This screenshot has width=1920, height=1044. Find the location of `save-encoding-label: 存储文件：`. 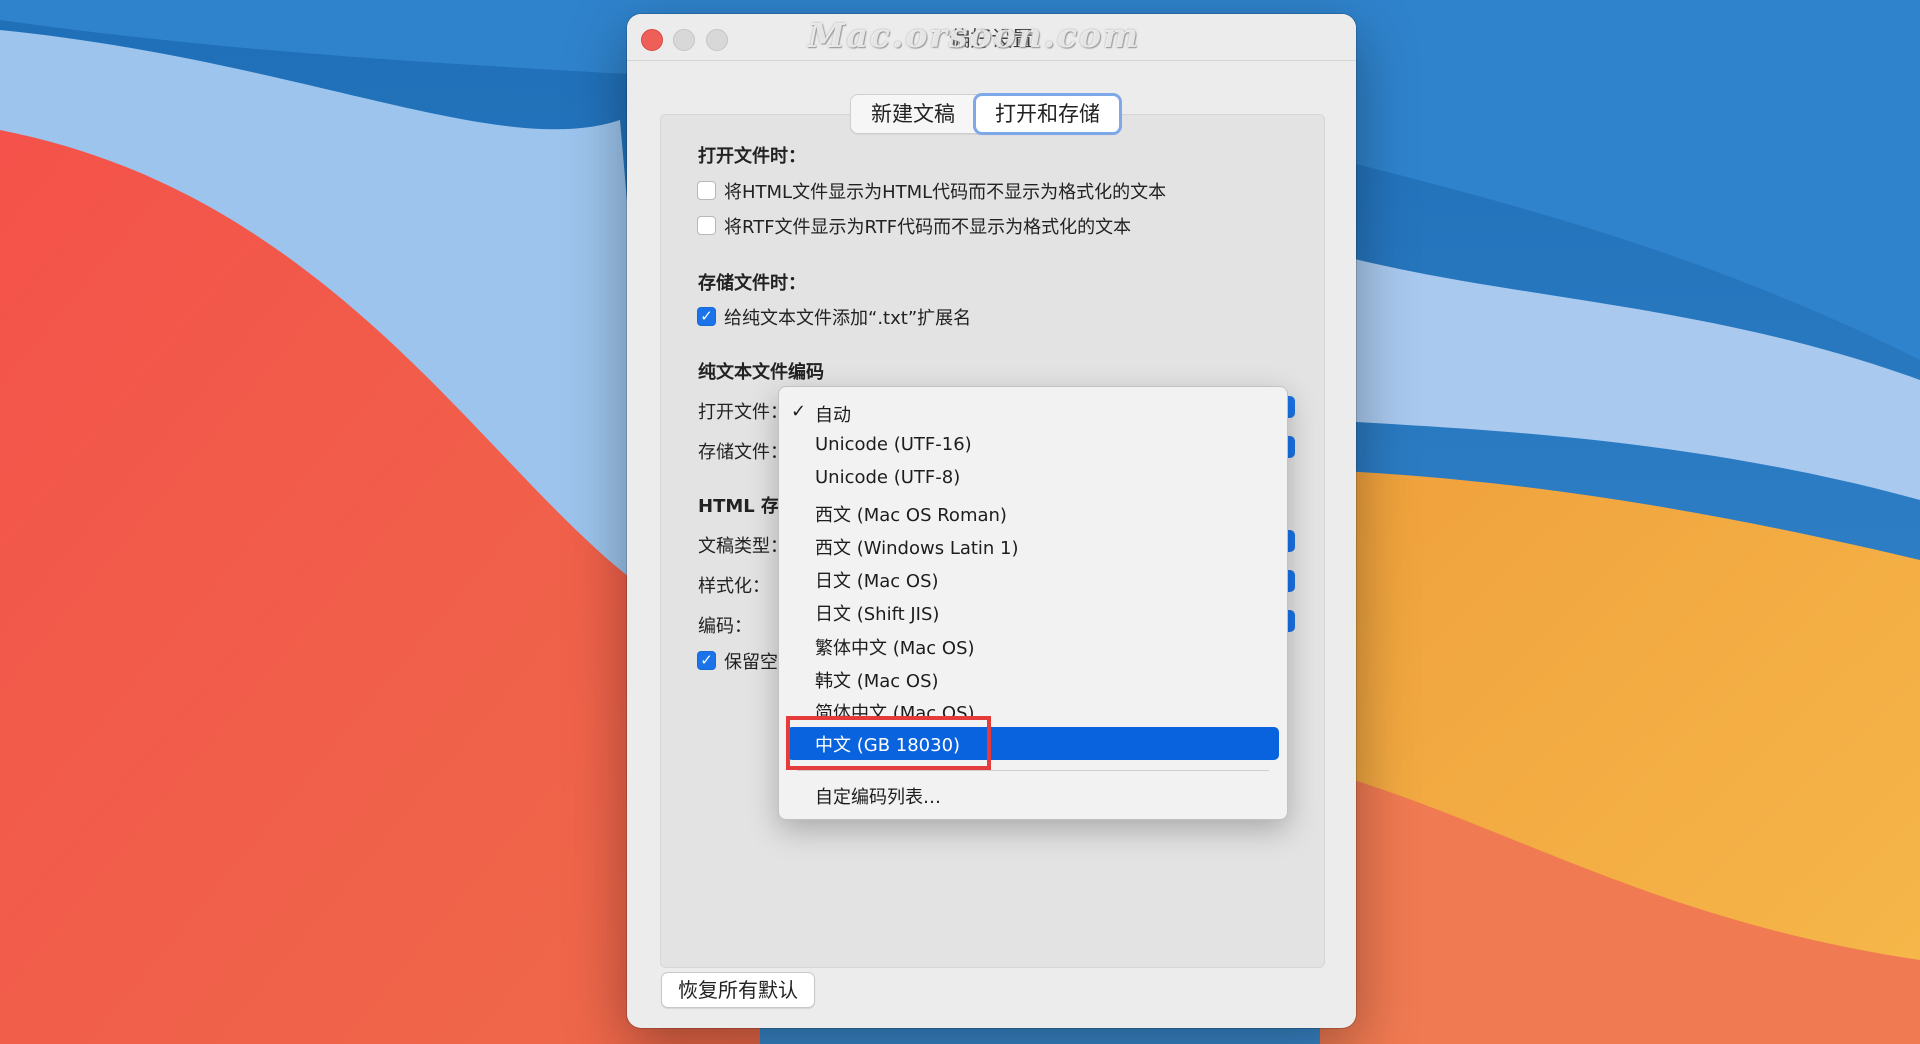

save-encoding-label: 存储文件： is located at coordinates (743, 452).